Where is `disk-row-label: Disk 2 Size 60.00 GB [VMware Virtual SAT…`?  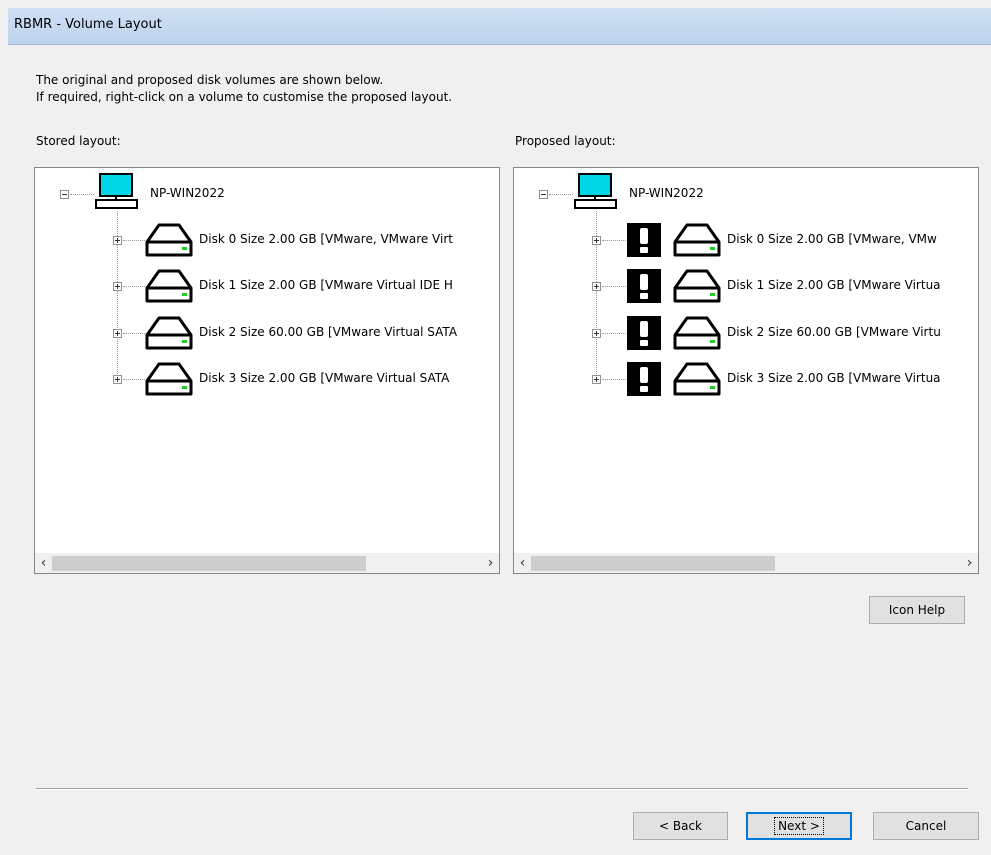
disk-row-label: Disk 2 Size 60.00 GB [VMware Virtual SAT… is located at coordinates (328, 332).